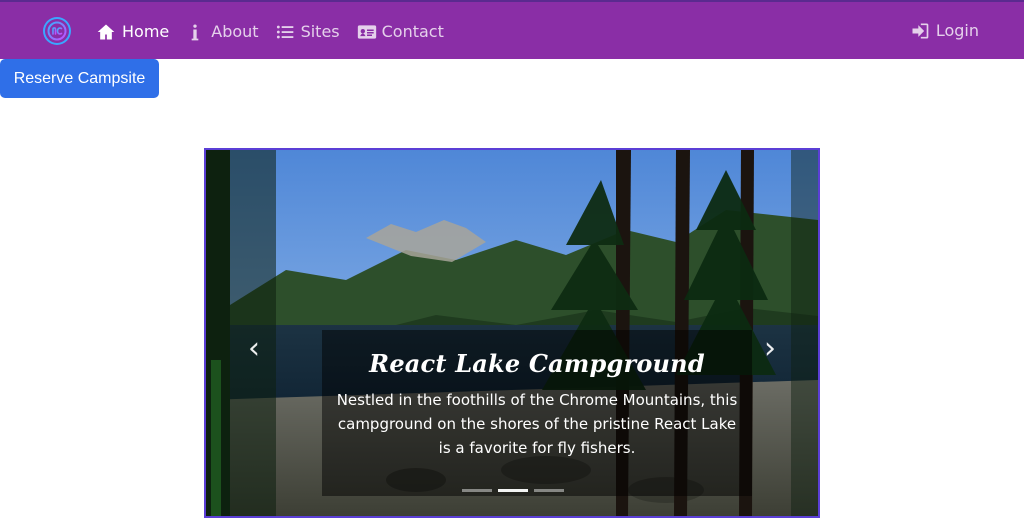 Image resolution: width=1024 pixels, height=523 pixels. I want to click on carousel-next-button: ›, so click(770, 348).